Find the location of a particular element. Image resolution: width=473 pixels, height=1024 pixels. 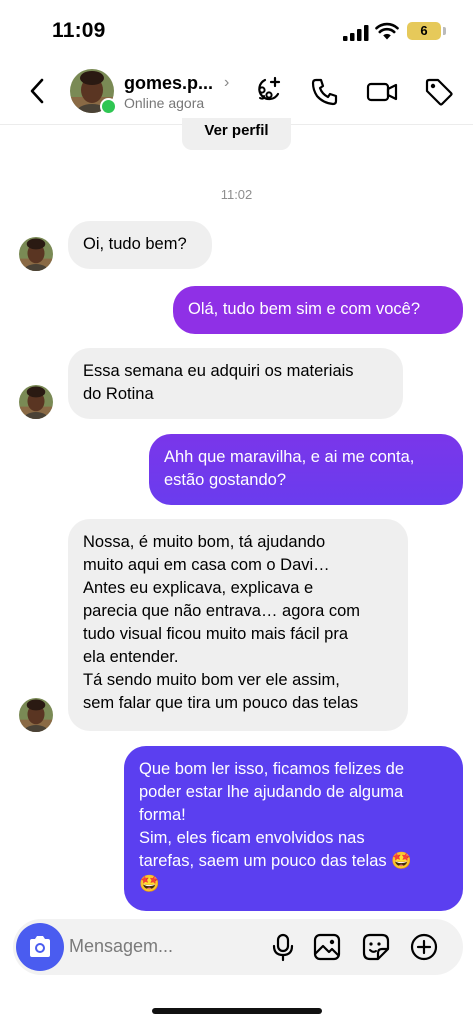

tag-icon is located at coordinates (439, 92).